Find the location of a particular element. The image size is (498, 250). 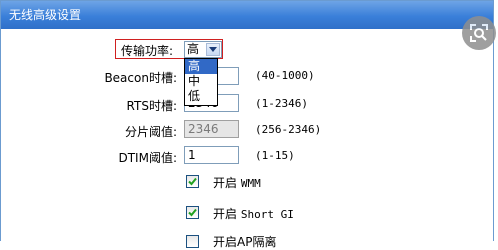

beacon-range: (40-1000) is located at coordinates (285, 75).